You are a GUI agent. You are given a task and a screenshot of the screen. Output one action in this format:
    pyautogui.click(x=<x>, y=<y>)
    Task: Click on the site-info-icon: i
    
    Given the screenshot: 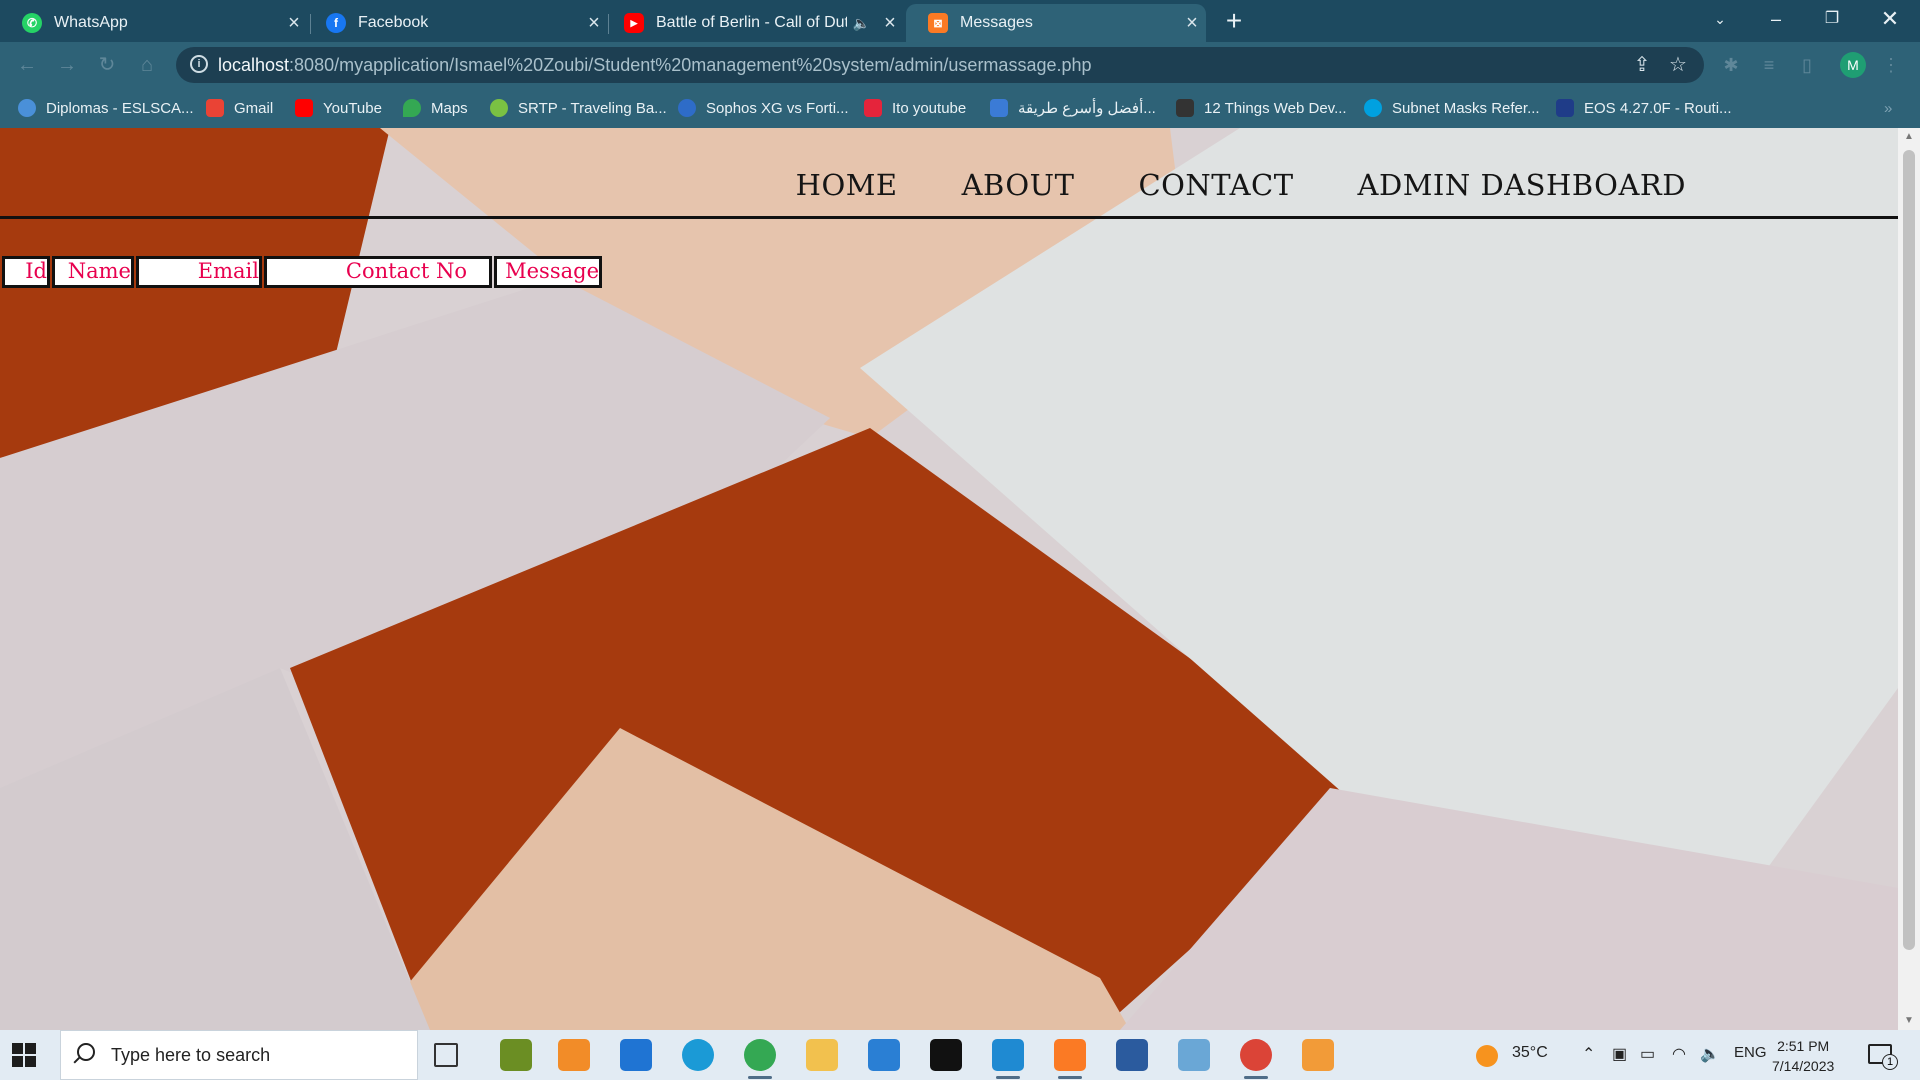 What is the action you would take?
    pyautogui.click(x=199, y=64)
    